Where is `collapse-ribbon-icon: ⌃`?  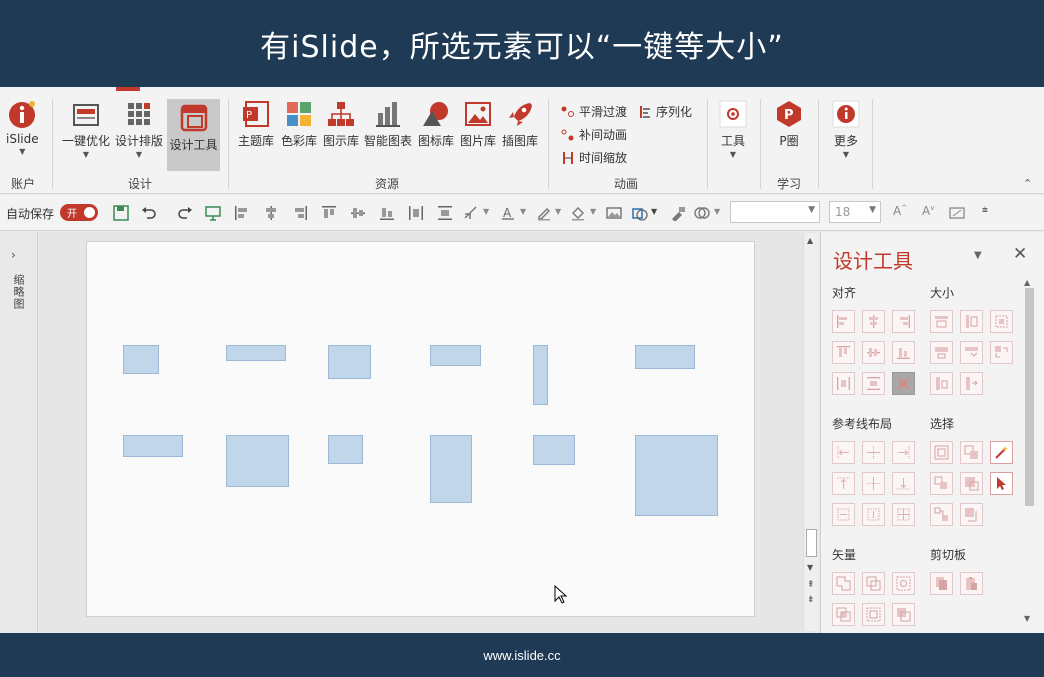 collapse-ribbon-icon: ⌃ is located at coordinates (1027, 183).